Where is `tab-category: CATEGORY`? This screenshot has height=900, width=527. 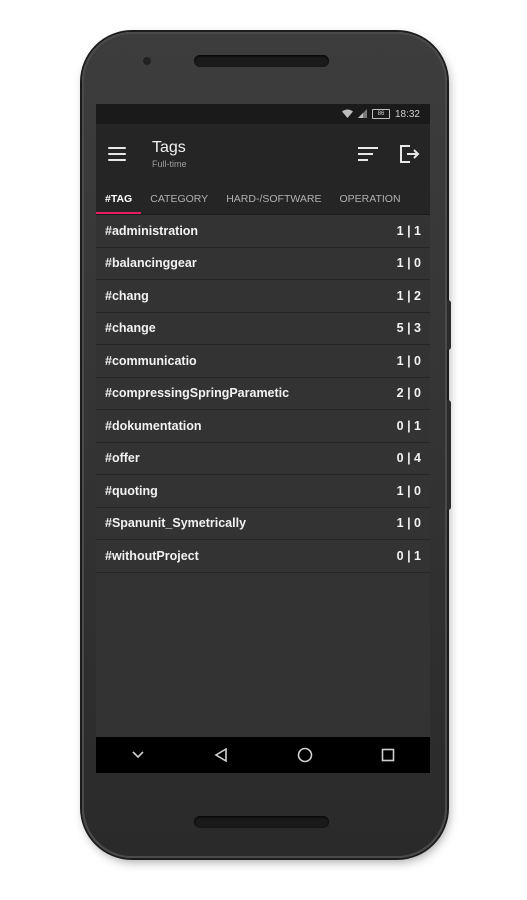 tab-category: CATEGORY is located at coordinates (179, 199).